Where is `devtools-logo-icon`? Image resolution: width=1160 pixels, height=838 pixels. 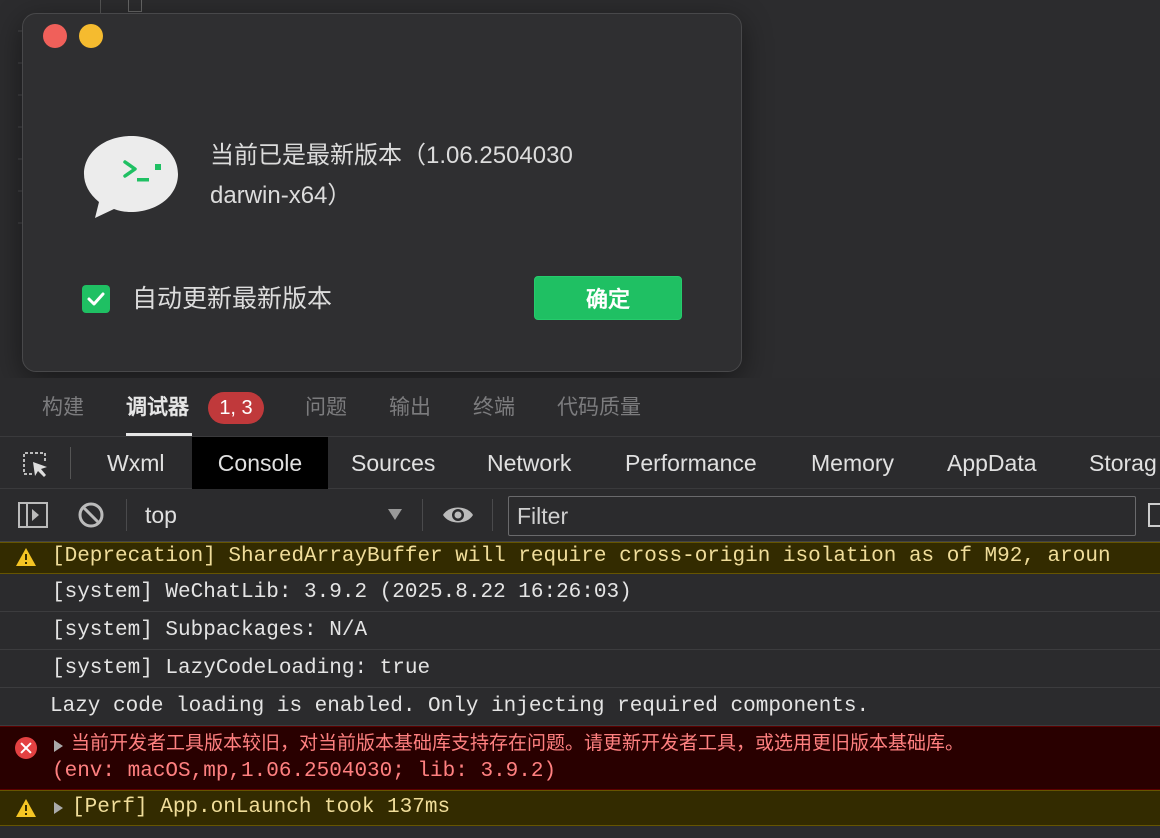 devtools-logo-icon is located at coordinates (131, 177).